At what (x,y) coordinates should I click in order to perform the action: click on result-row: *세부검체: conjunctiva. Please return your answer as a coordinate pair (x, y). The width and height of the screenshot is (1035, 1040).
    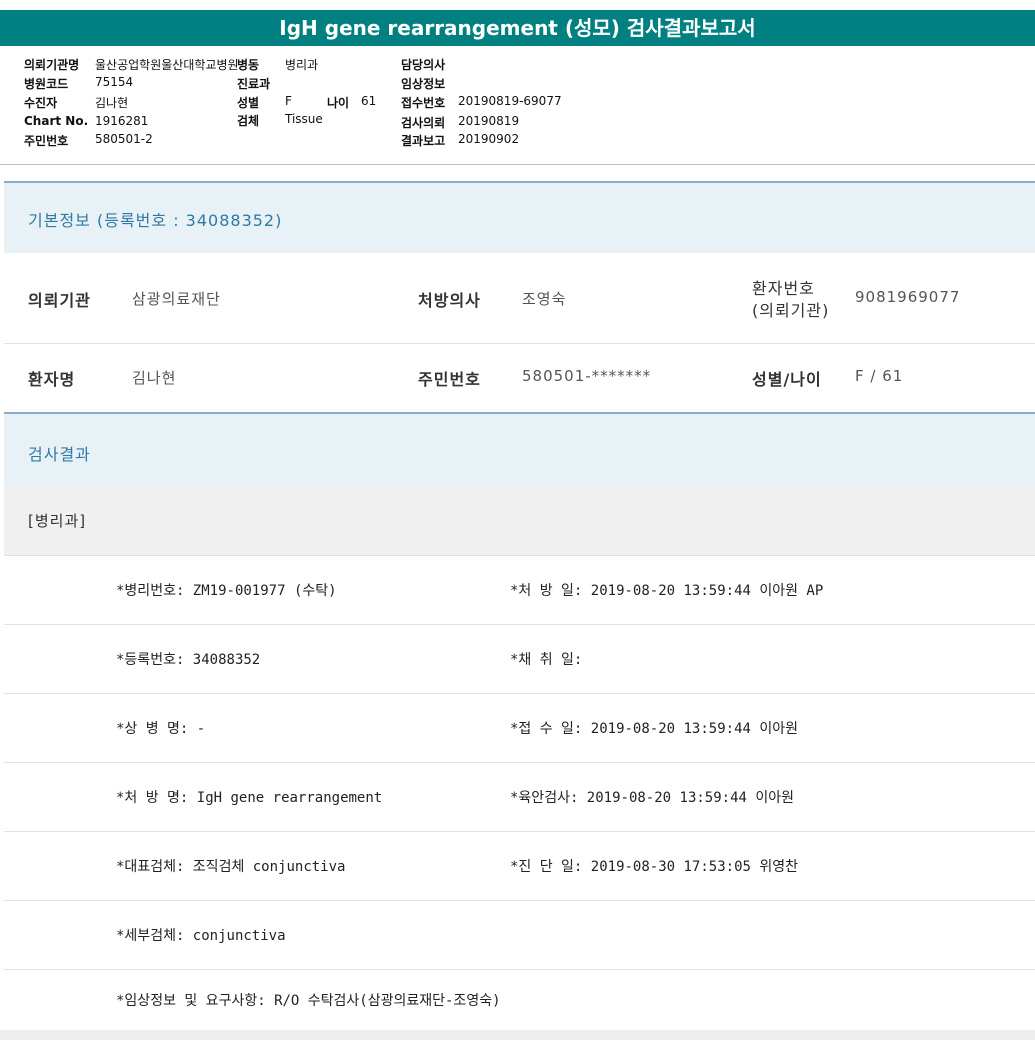
    Looking at the image, I should click on (519, 935).